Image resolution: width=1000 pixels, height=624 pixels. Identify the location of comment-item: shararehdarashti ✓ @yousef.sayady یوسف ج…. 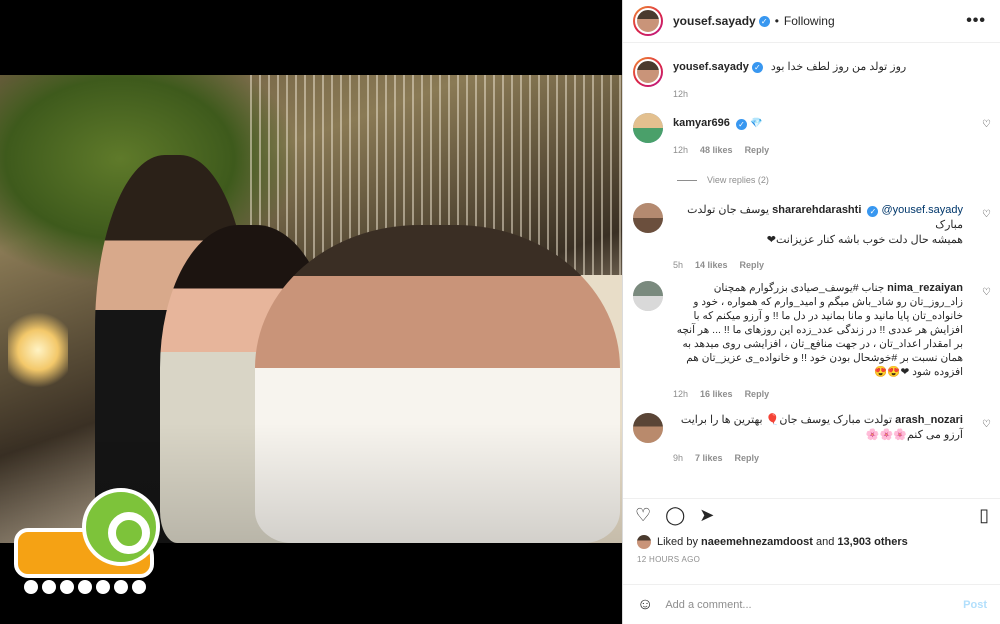
(812, 238).